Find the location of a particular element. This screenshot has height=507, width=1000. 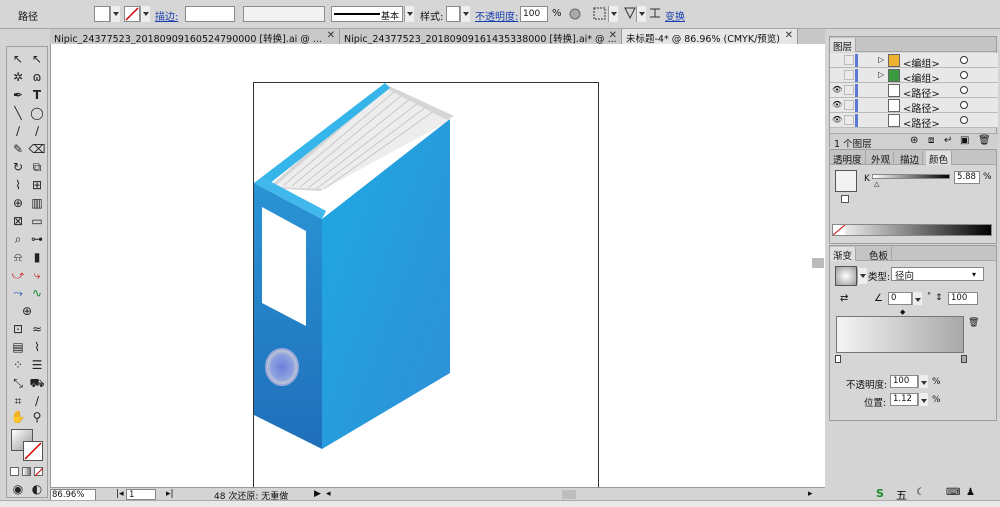

type-tool-icon: T is located at coordinates (37, 95).